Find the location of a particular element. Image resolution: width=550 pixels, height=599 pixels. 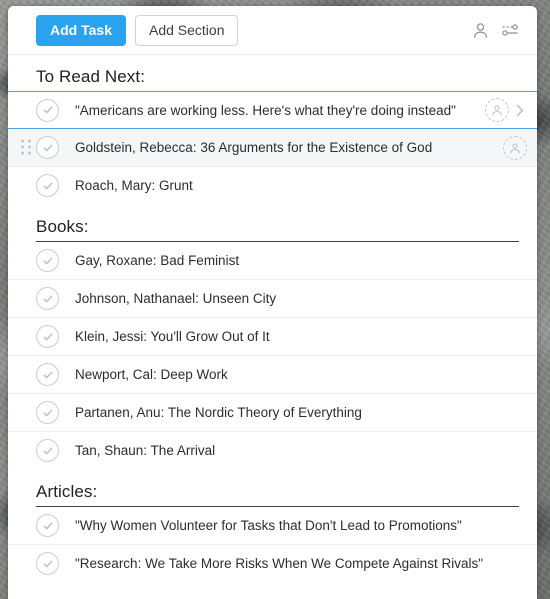

person-icon is located at coordinates (480, 30).